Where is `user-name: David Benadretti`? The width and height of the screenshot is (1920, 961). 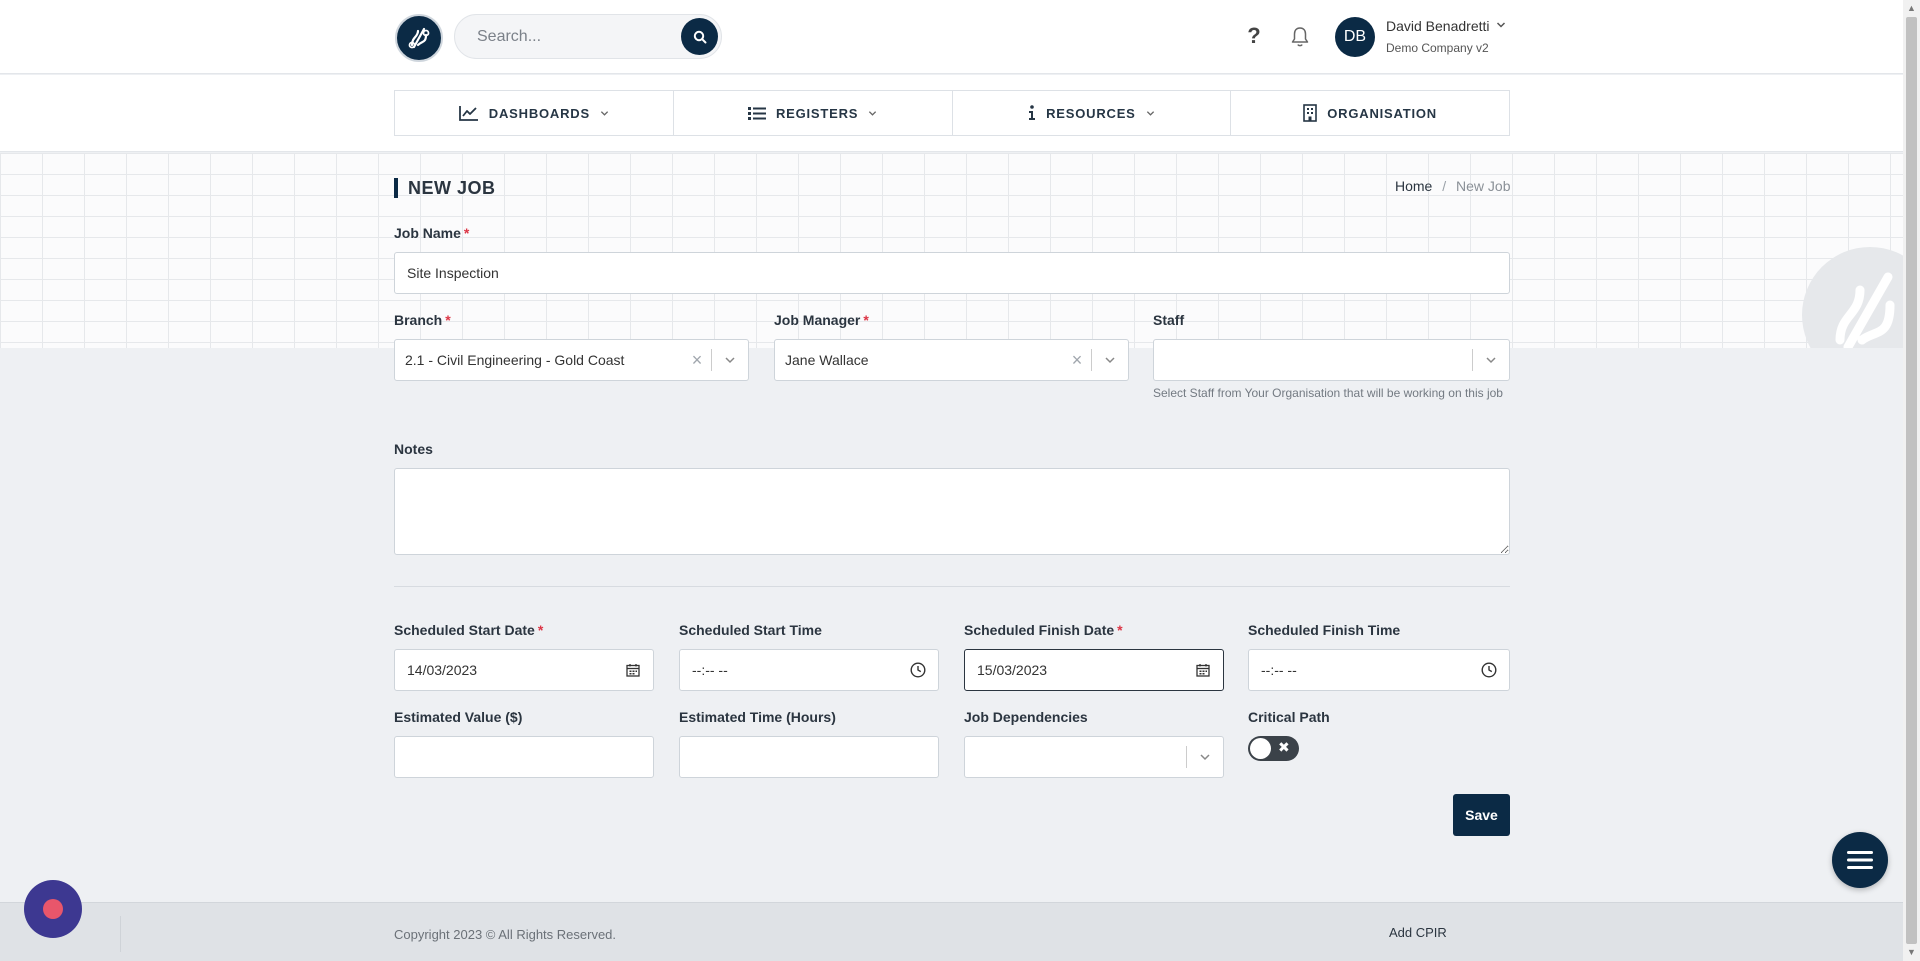 user-name: David Benadretti is located at coordinates (1438, 26).